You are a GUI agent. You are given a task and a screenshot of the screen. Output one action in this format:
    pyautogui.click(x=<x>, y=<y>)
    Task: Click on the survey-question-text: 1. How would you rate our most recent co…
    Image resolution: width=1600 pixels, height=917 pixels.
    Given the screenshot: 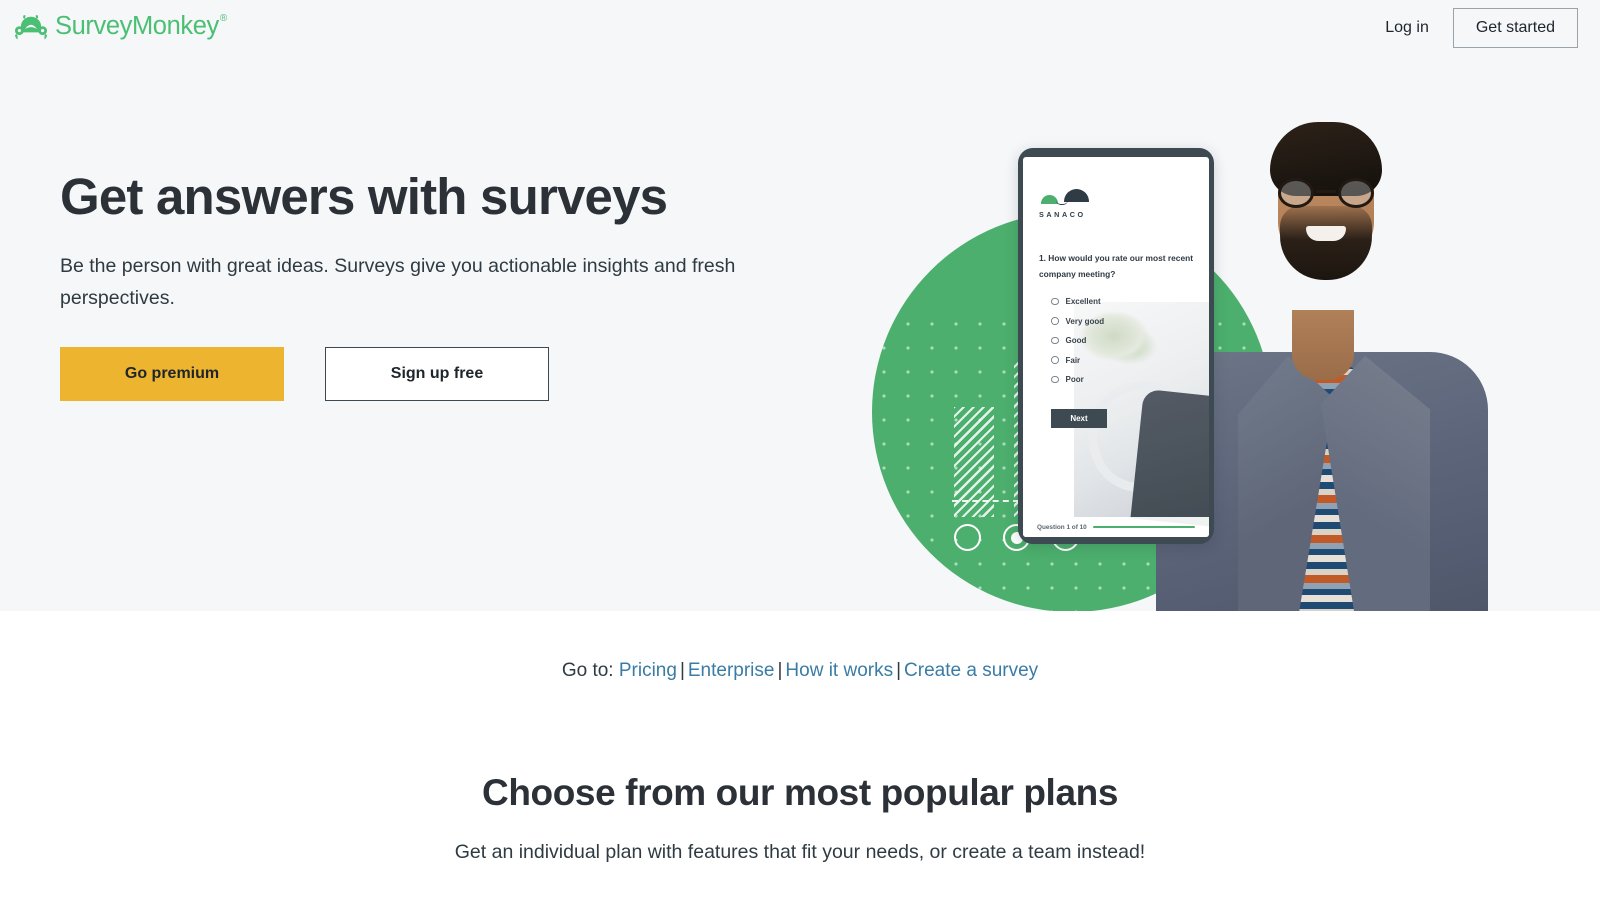 What is the action you would take?
    pyautogui.click(x=1116, y=266)
    